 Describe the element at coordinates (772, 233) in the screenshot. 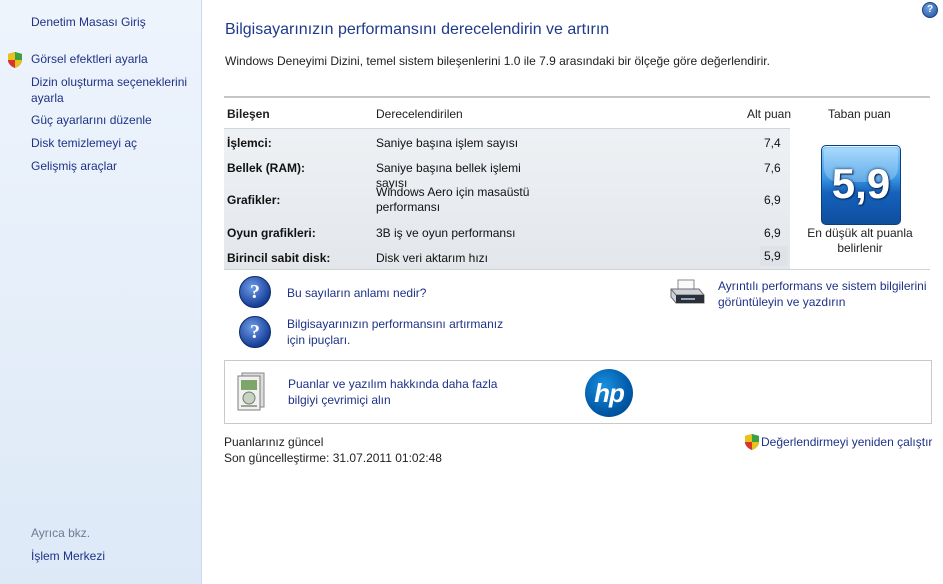

I see `row-subscore-gaming-graphics: 6,9` at that location.